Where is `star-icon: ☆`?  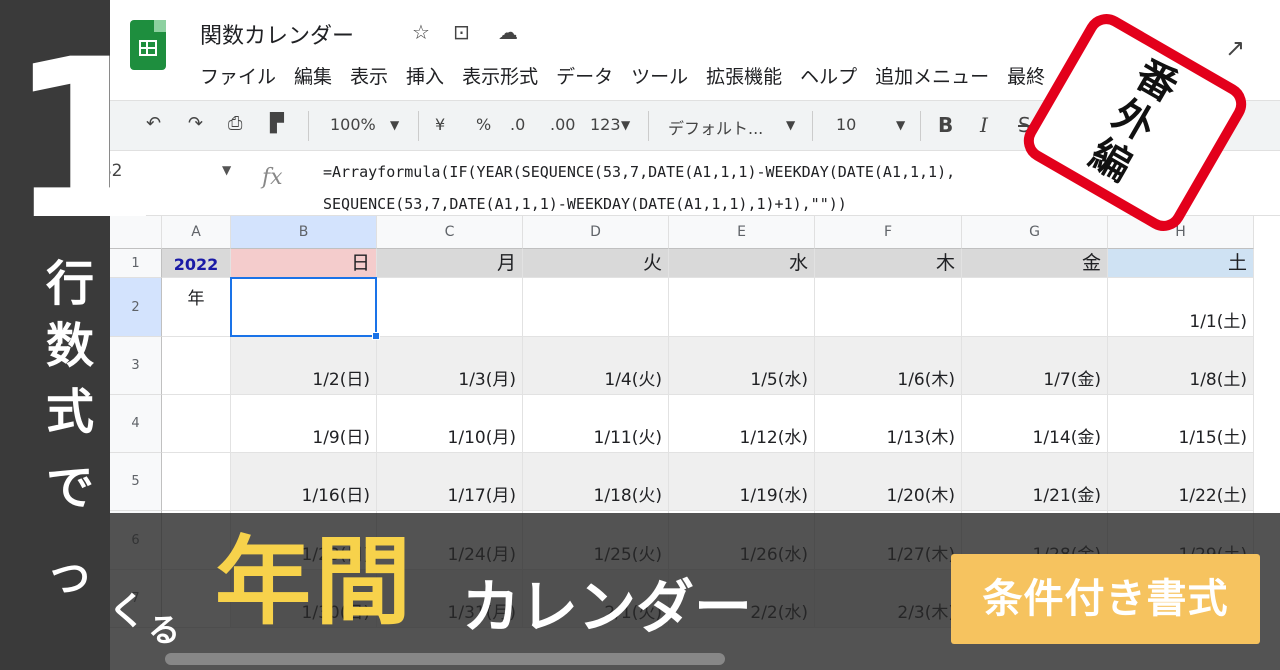 star-icon: ☆ is located at coordinates (421, 32).